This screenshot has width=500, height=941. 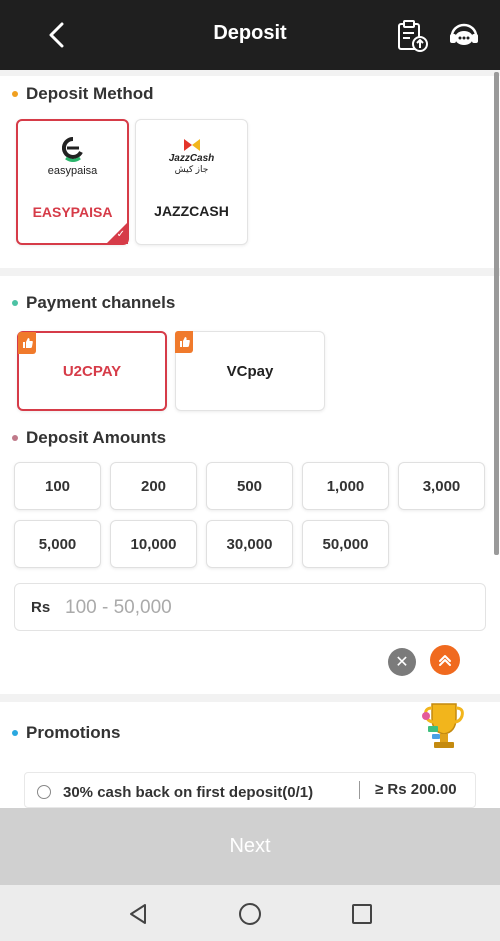 I want to click on trophy-icon, so click(x=443, y=728).